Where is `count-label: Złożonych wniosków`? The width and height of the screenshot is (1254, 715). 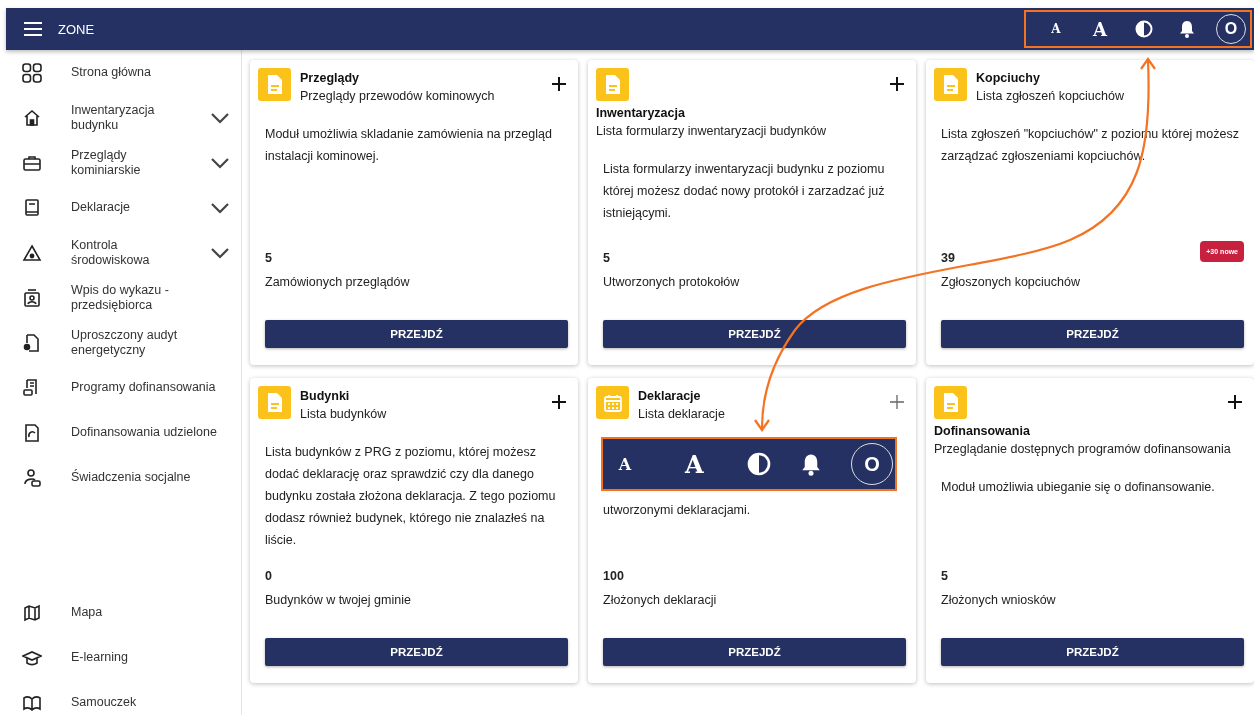
count-label: Złożonych wniosków is located at coordinates (999, 600).